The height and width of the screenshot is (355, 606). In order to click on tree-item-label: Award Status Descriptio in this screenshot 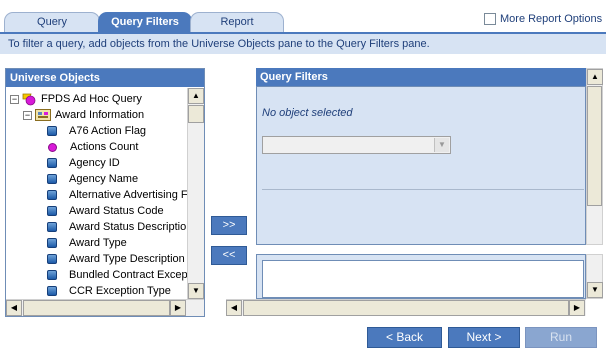, I will do `click(128, 227)`.